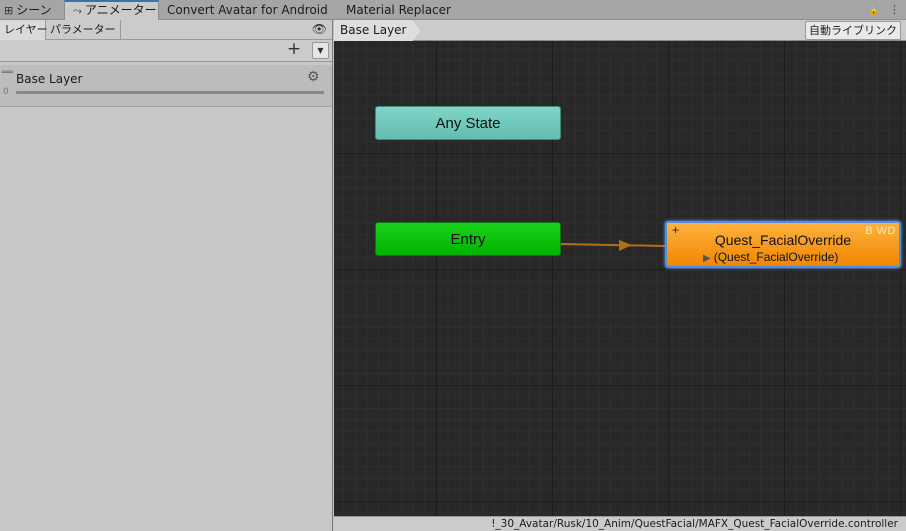  I want to click on state-motion-label: (Quest_FacialOverride), so click(776, 257).